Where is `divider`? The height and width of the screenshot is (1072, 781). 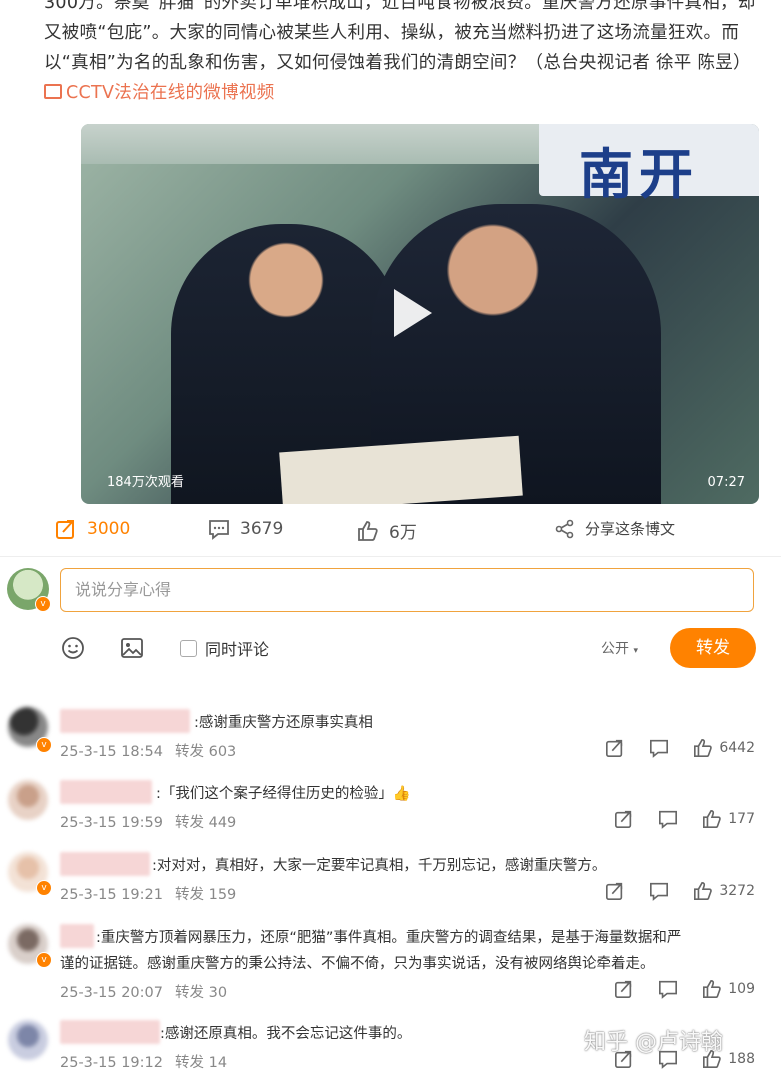 divider is located at coordinates (390, 556).